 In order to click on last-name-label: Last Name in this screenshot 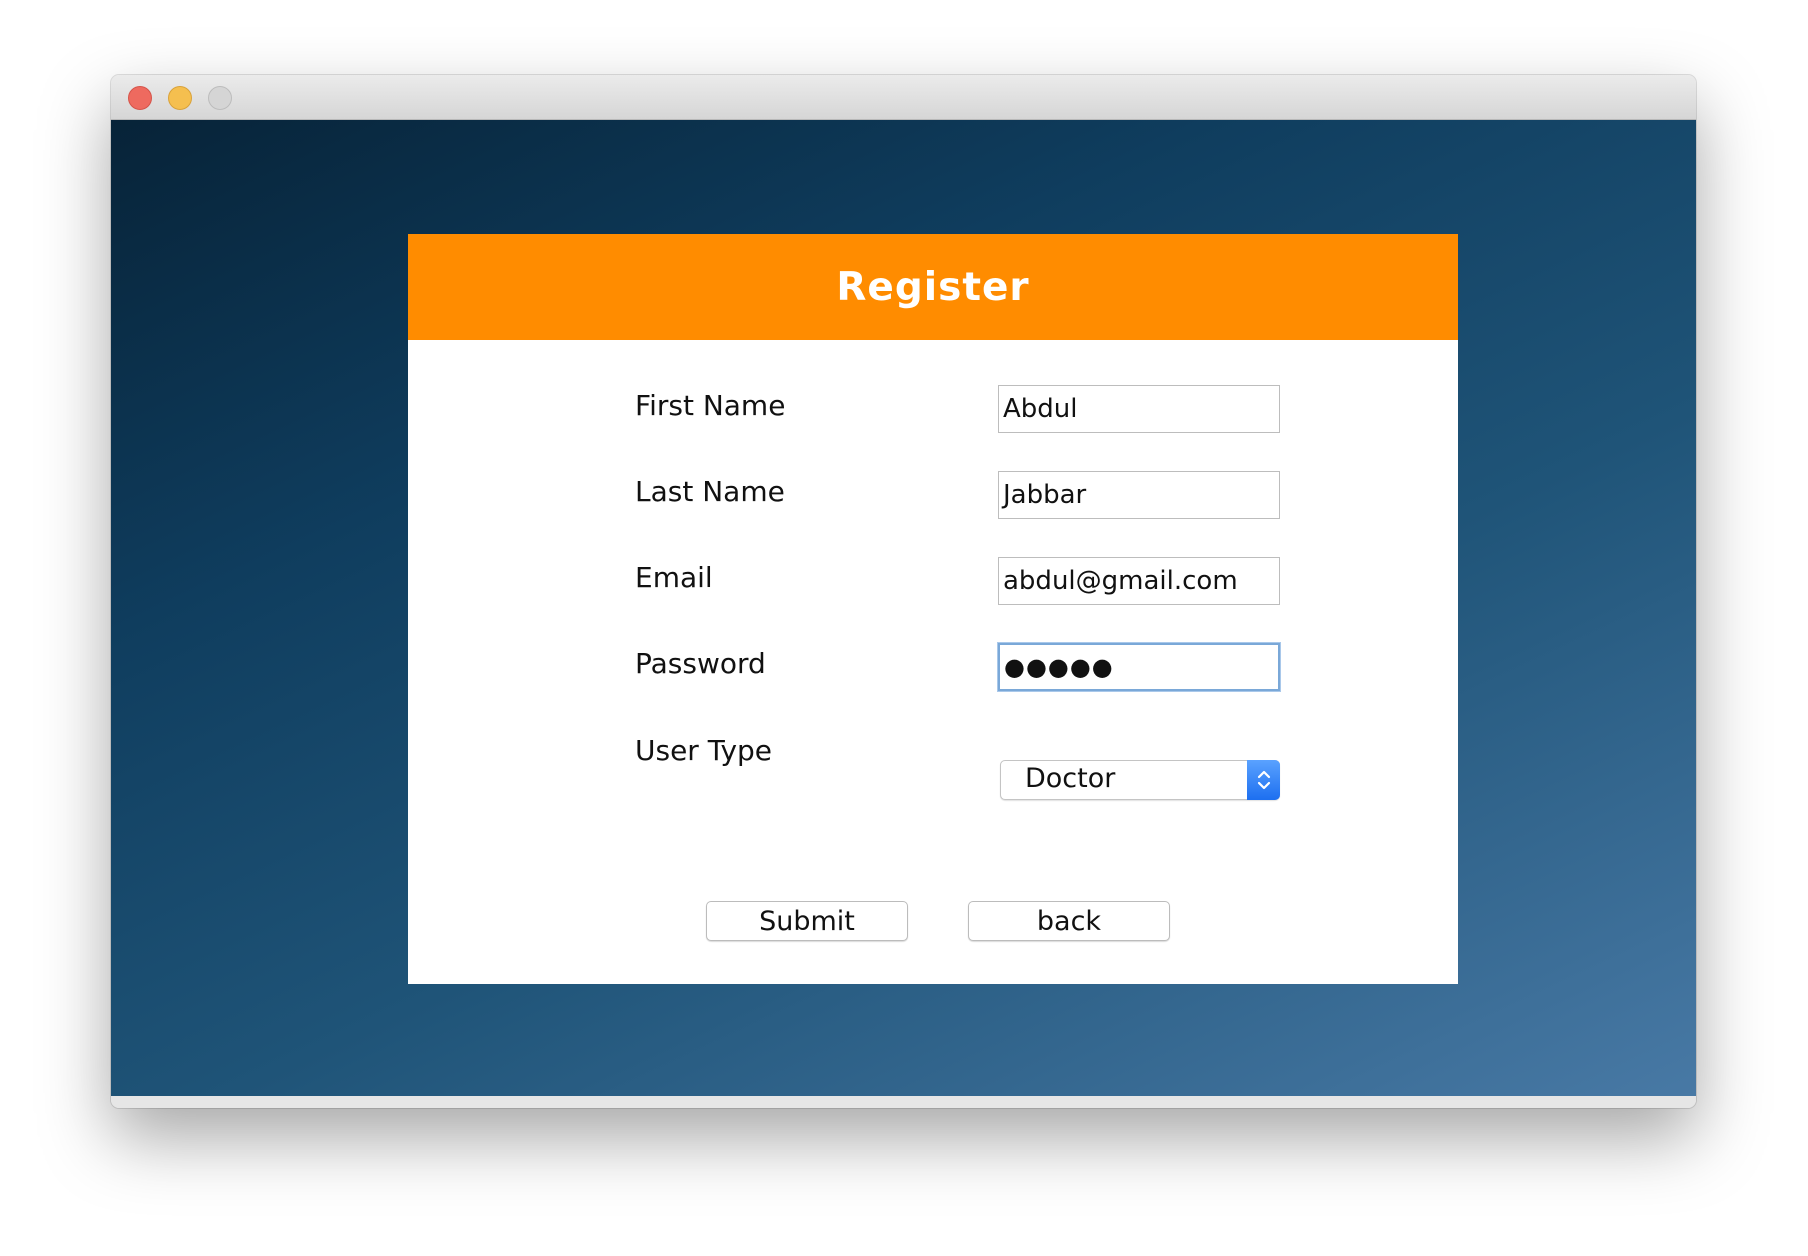, I will do `click(710, 491)`.